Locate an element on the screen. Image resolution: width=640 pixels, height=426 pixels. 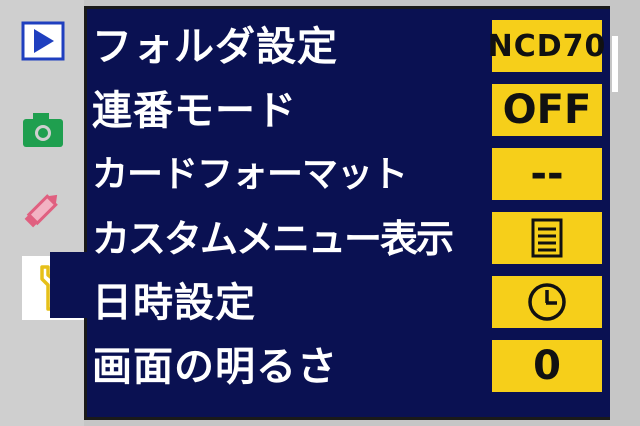
play-icon is located at coordinates (43, 41).